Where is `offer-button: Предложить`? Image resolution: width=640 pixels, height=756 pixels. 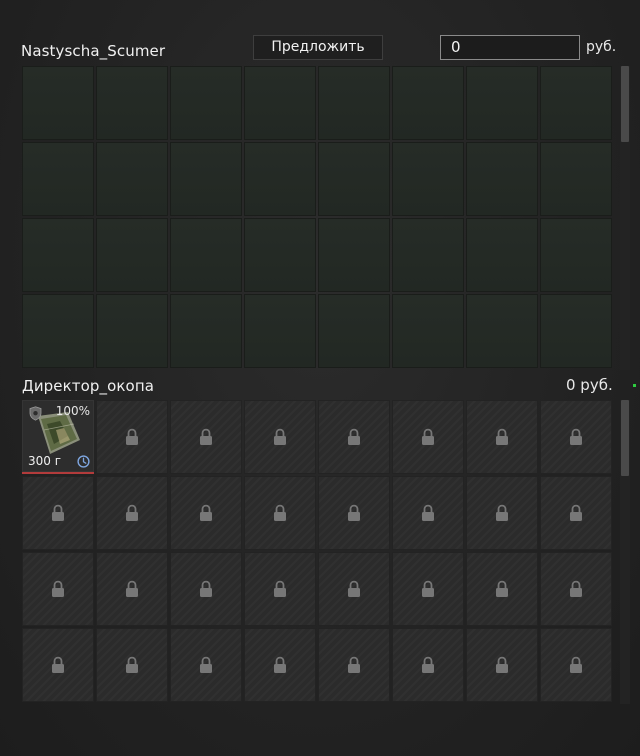 offer-button: Предложить is located at coordinates (318, 47).